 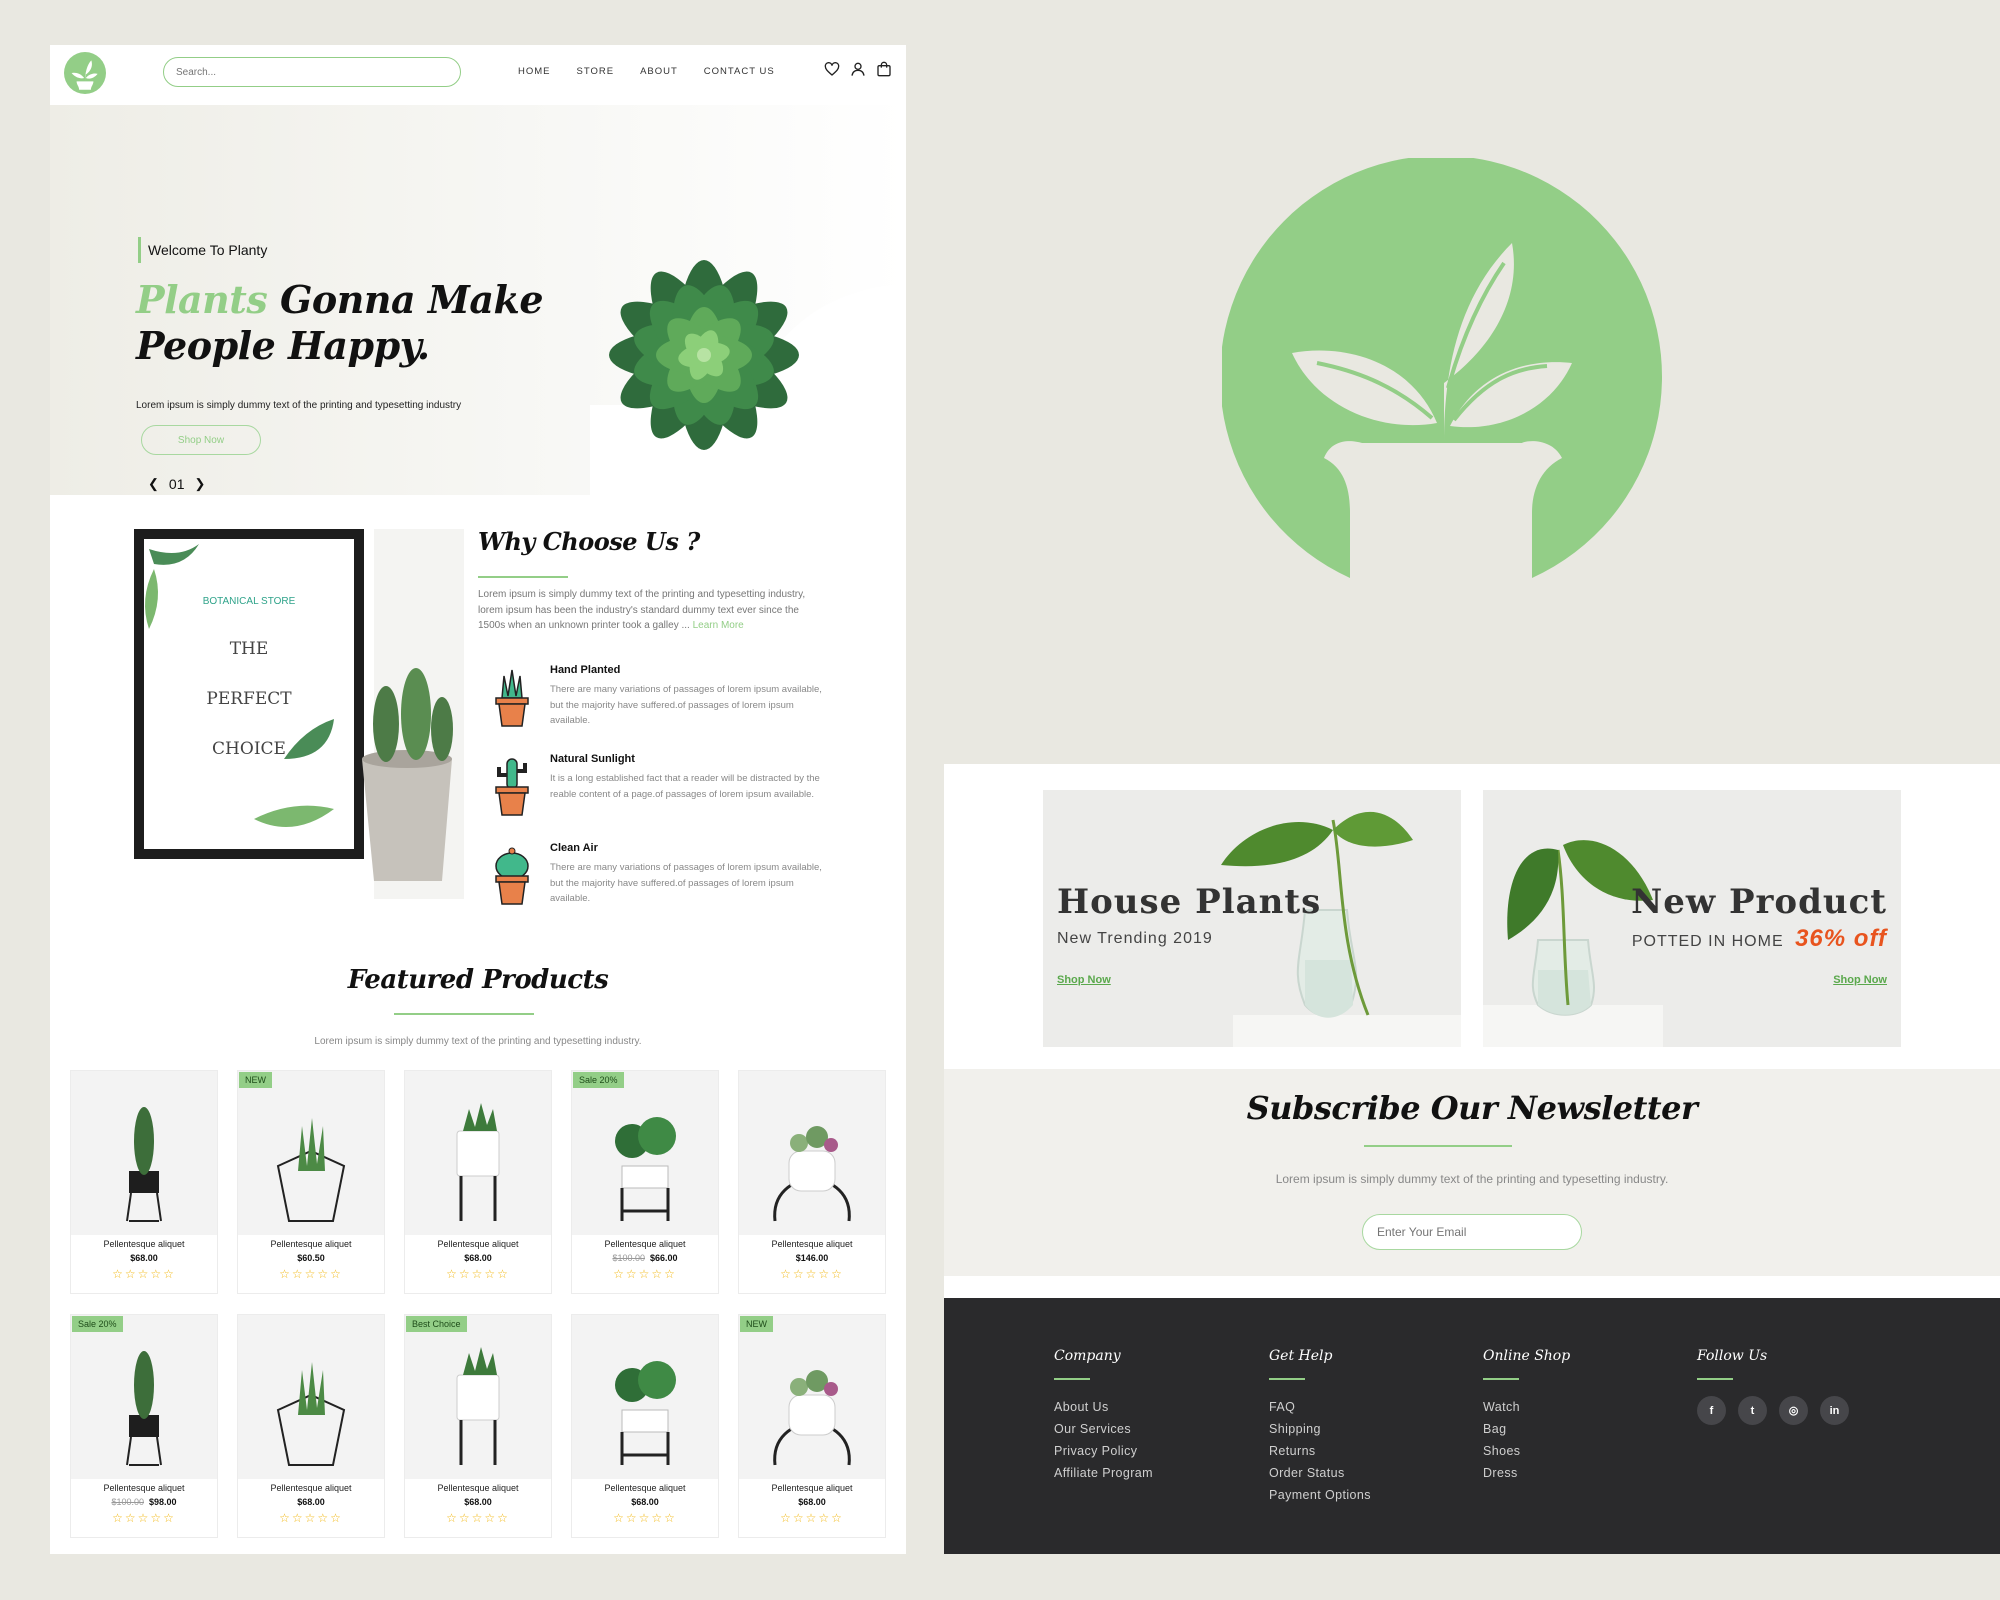 I want to click on top-nav: HOME STORE ABOUT CONTACT US, so click(x=478, y=75).